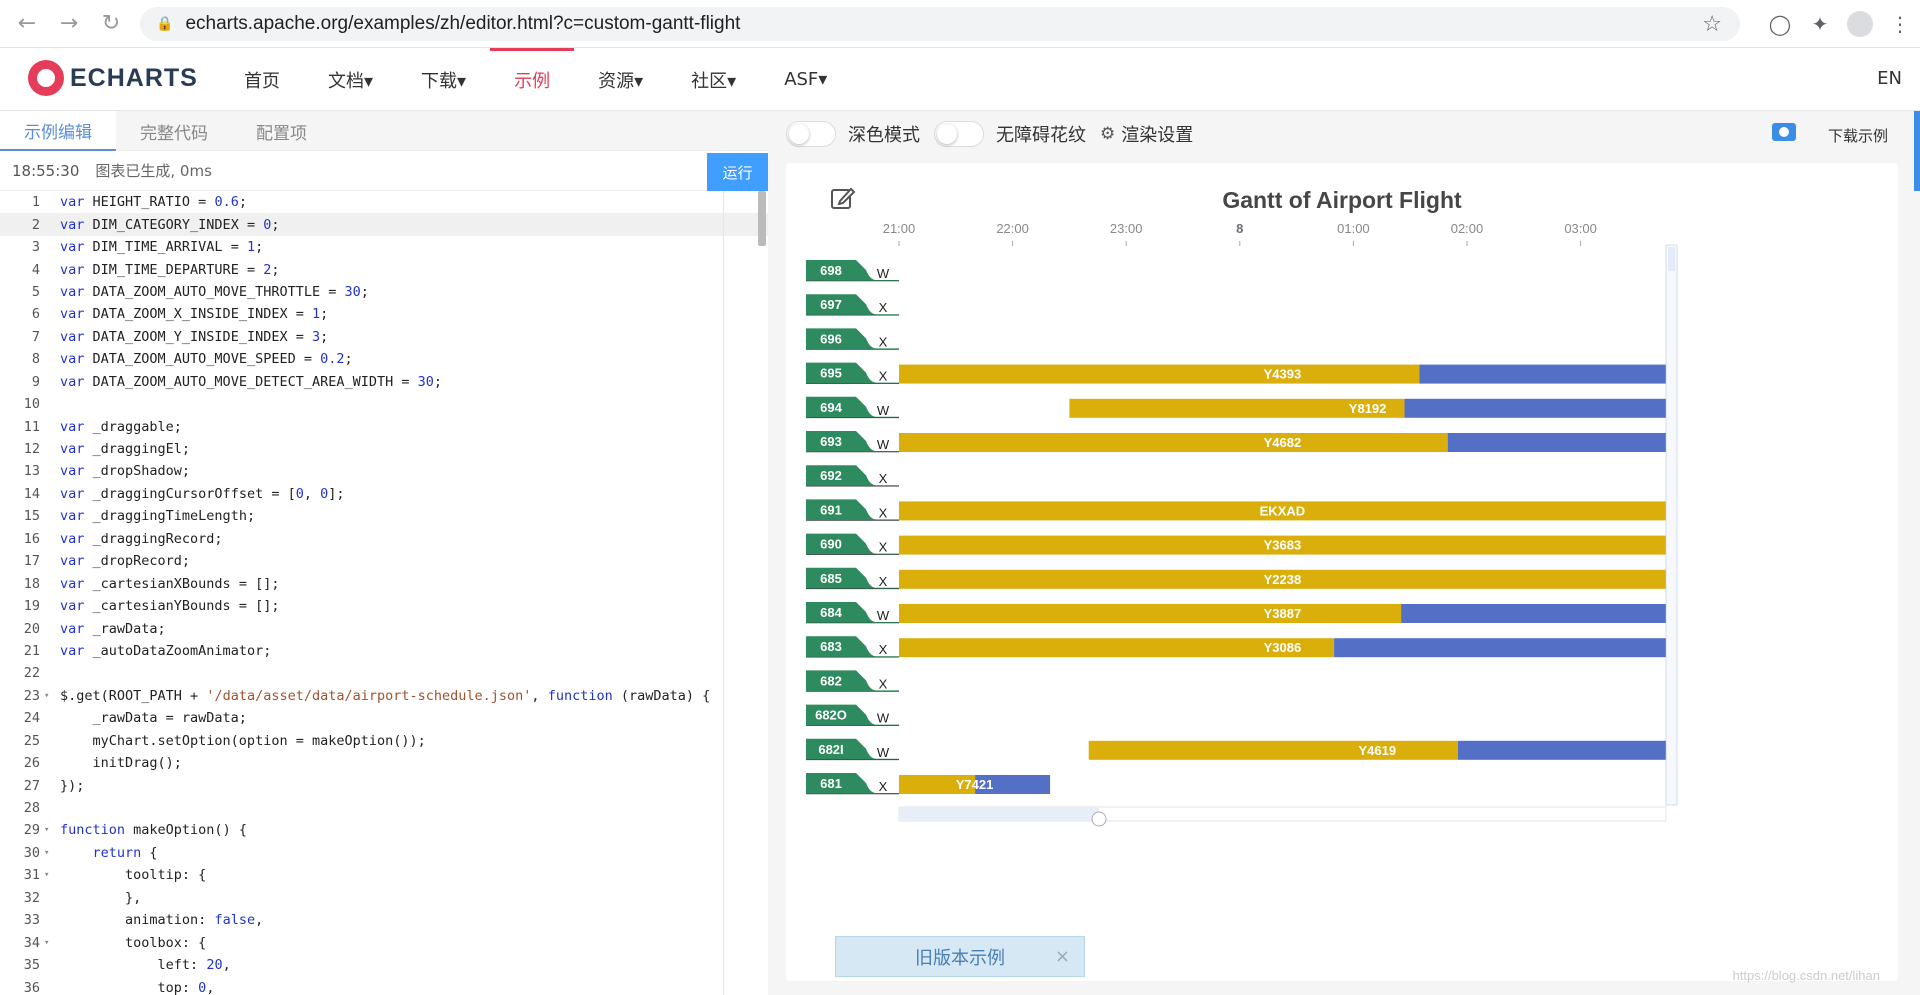 This screenshot has height=995, width=1920. What do you see at coordinates (620, 79) in the screenshot?
I see `nav-resources: 资源▾` at bounding box center [620, 79].